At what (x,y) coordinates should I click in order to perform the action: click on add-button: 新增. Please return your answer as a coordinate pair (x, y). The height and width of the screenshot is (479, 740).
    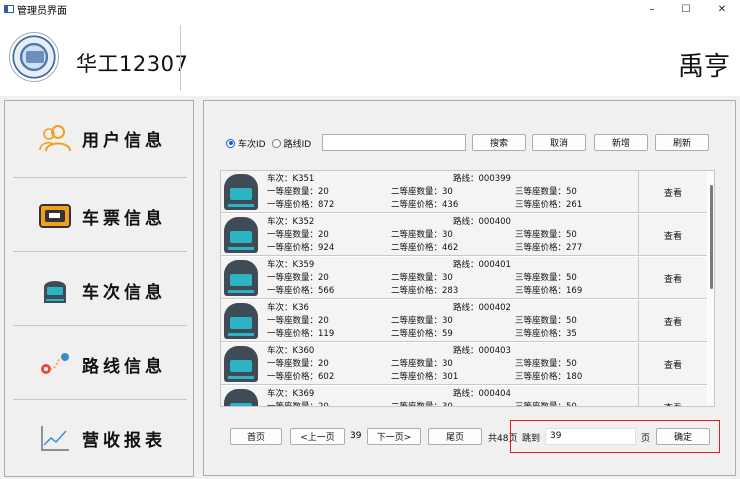
    Looking at the image, I should click on (621, 142).